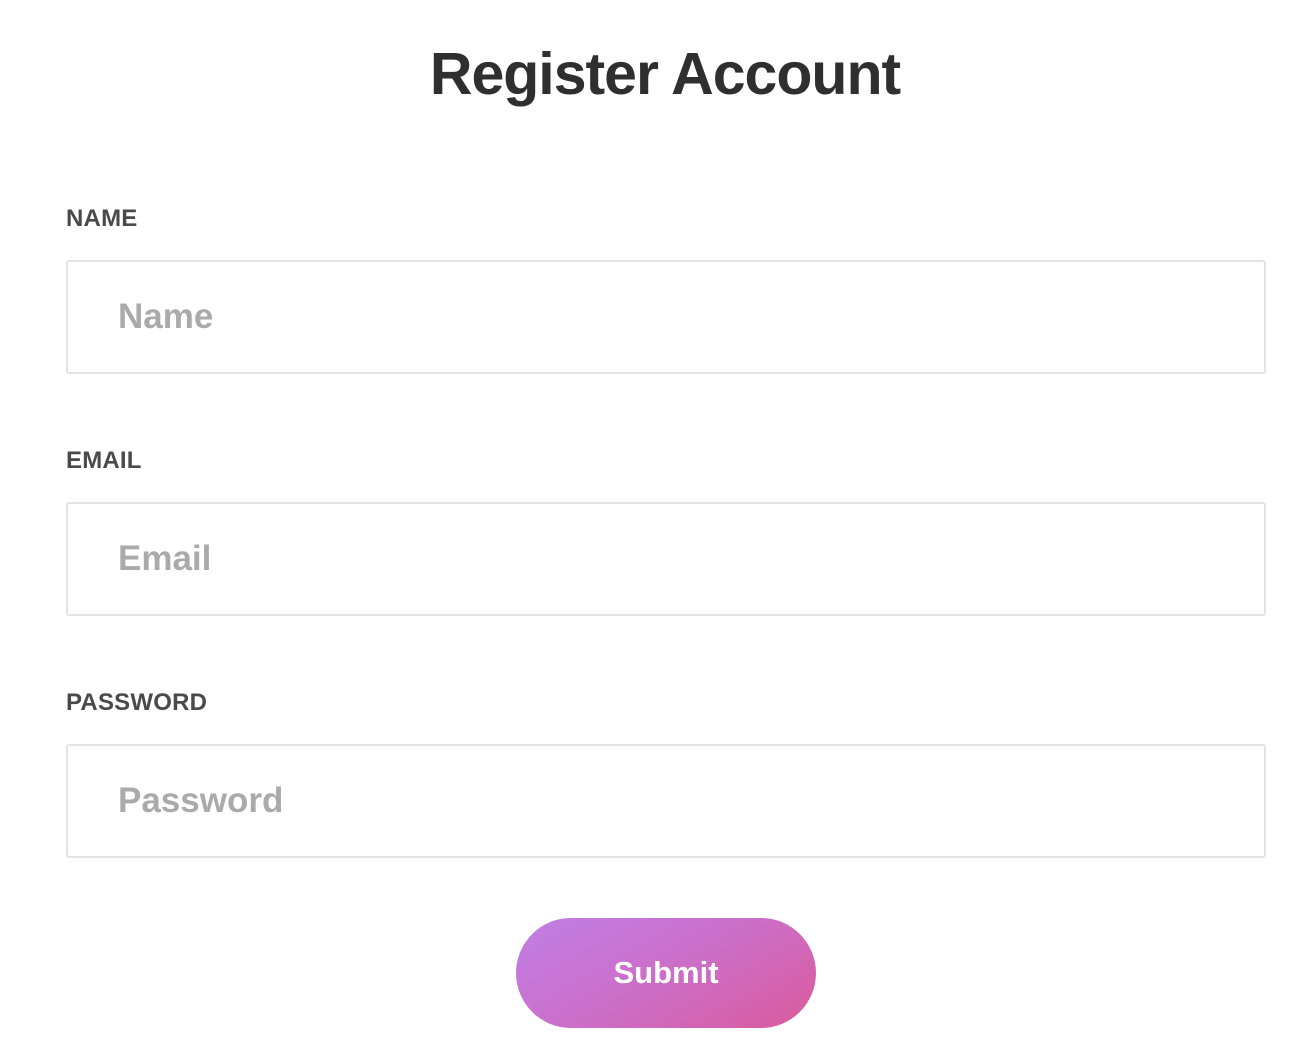  What do you see at coordinates (104, 460) in the screenshot?
I see `email-label: EMAIL` at bounding box center [104, 460].